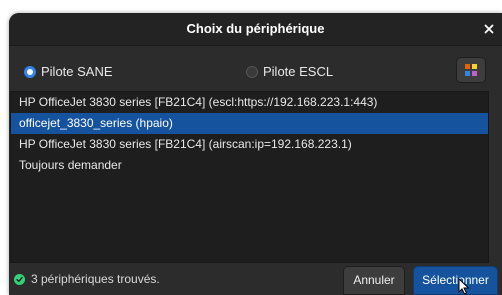 The width and height of the screenshot is (502, 295). What do you see at coordinates (30, 71) in the screenshot?
I see `radio-sane-indicator` at bounding box center [30, 71].